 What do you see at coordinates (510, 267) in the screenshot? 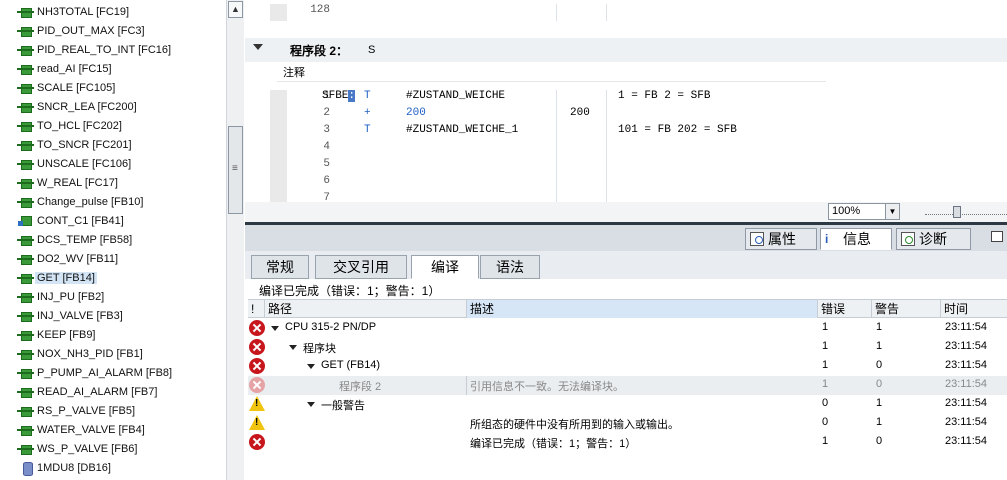
I see `subtab-syntax: 语法` at bounding box center [510, 267].